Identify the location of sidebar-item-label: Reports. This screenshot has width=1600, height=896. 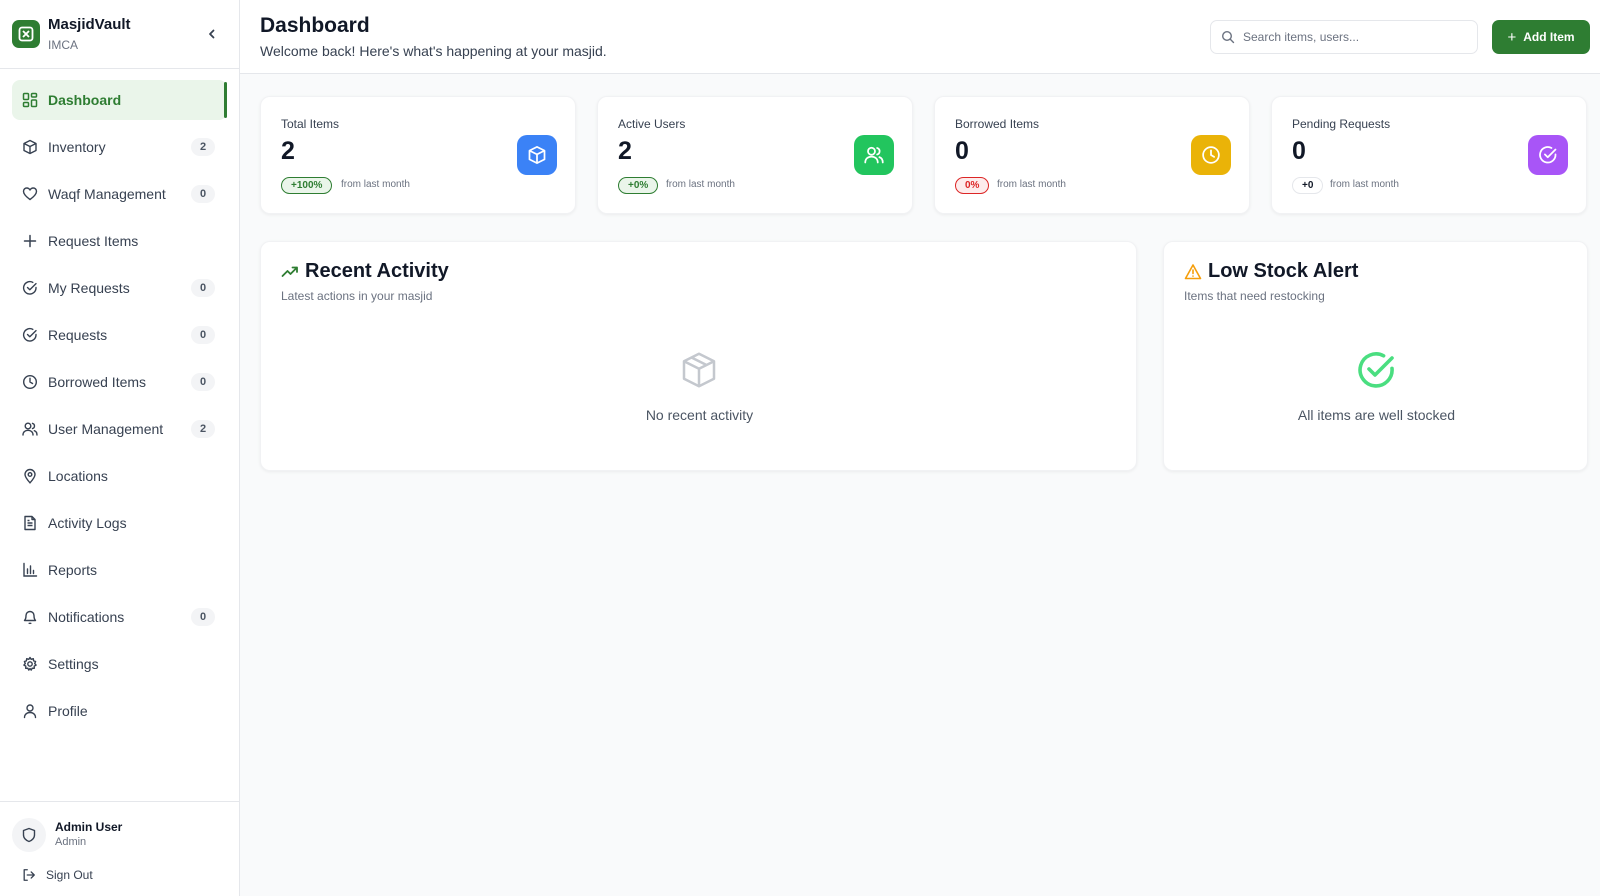
(73, 570).